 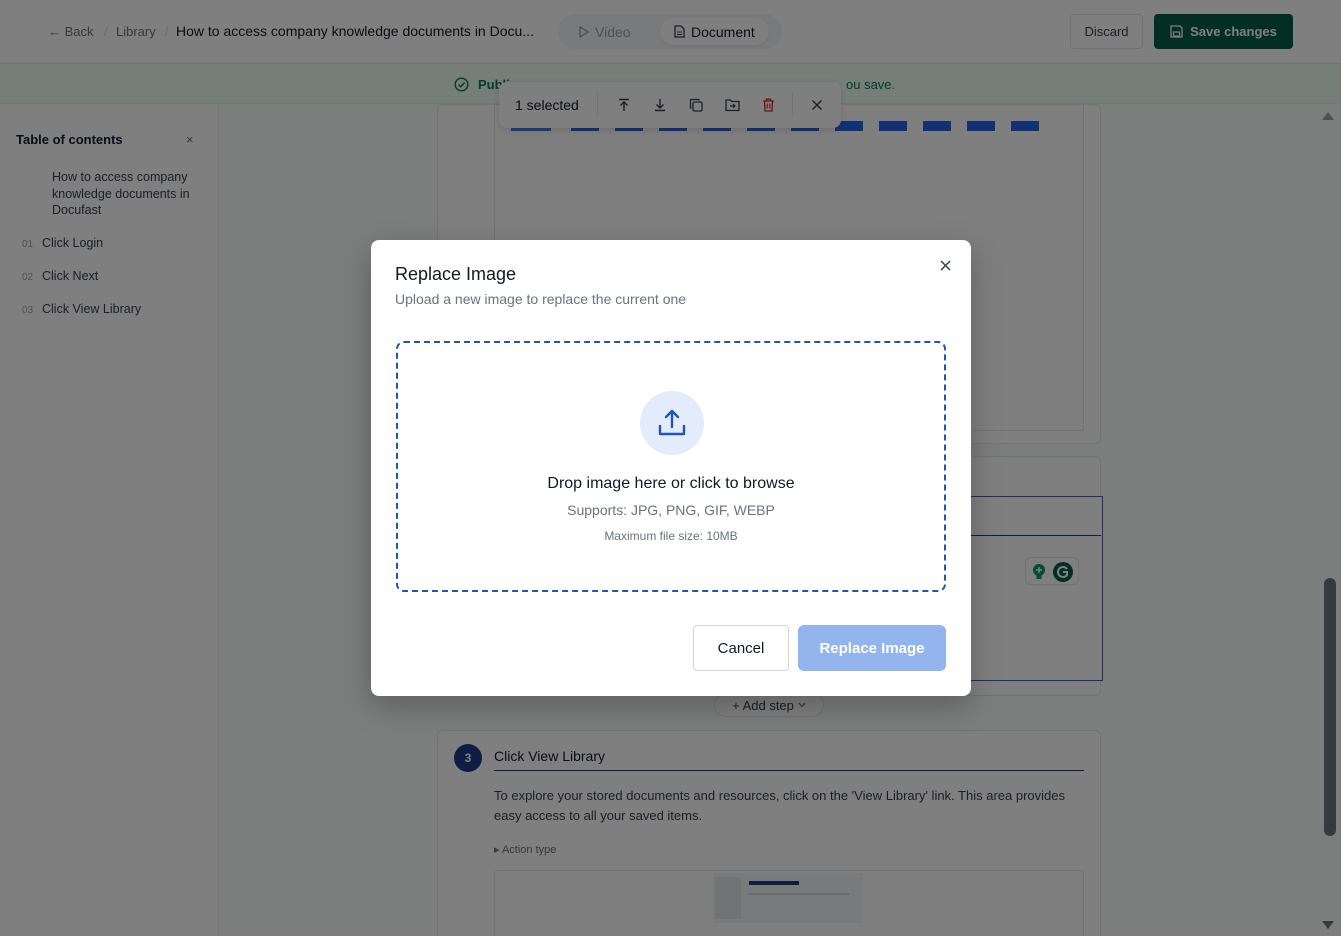 What do you see at coordinates (671, 510) in the screenshot?
I see `supported-formats: Supports: JPG, PNG, GIF, WEBP` at bounding box center [671, 510].